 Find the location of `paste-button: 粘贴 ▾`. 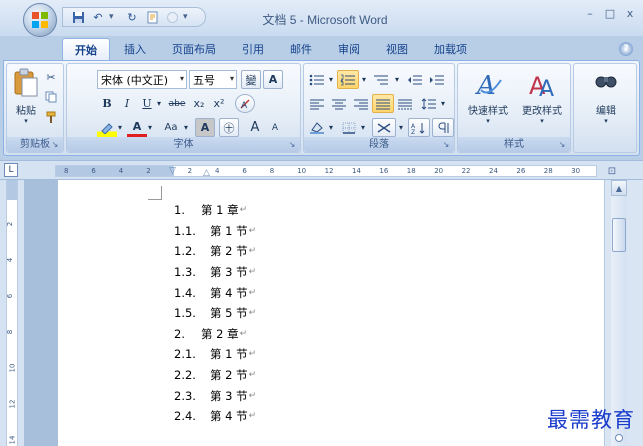

paste-button: 粘贴 ▾ is located at coordinates (26, 96).